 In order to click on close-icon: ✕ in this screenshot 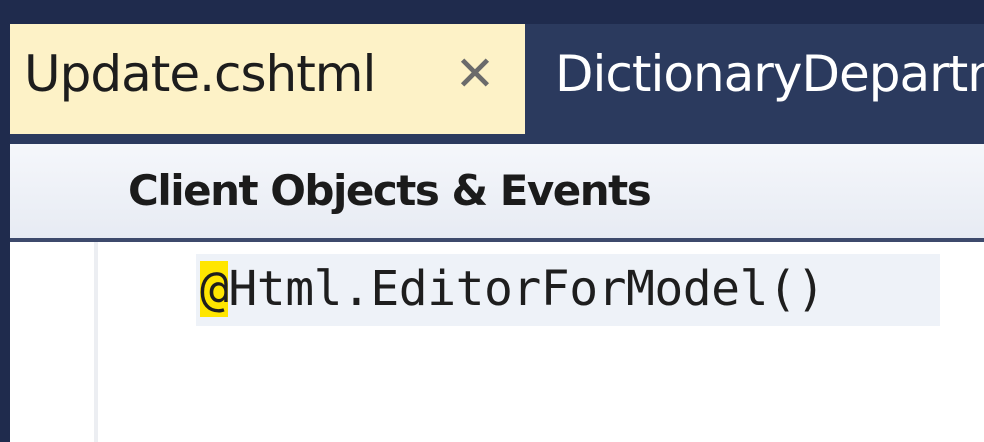, I will do `click(475, 74)`.